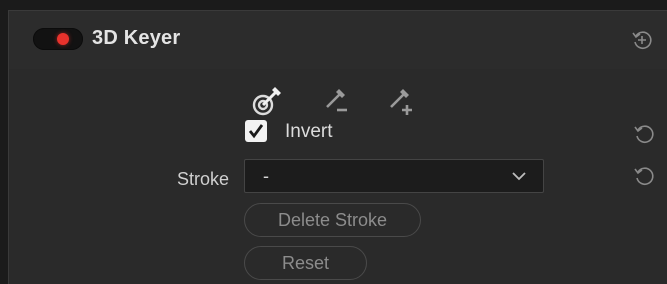 This screenshot has height=284, width=667. I want to click on toggle-indicator, so click(63, 39).